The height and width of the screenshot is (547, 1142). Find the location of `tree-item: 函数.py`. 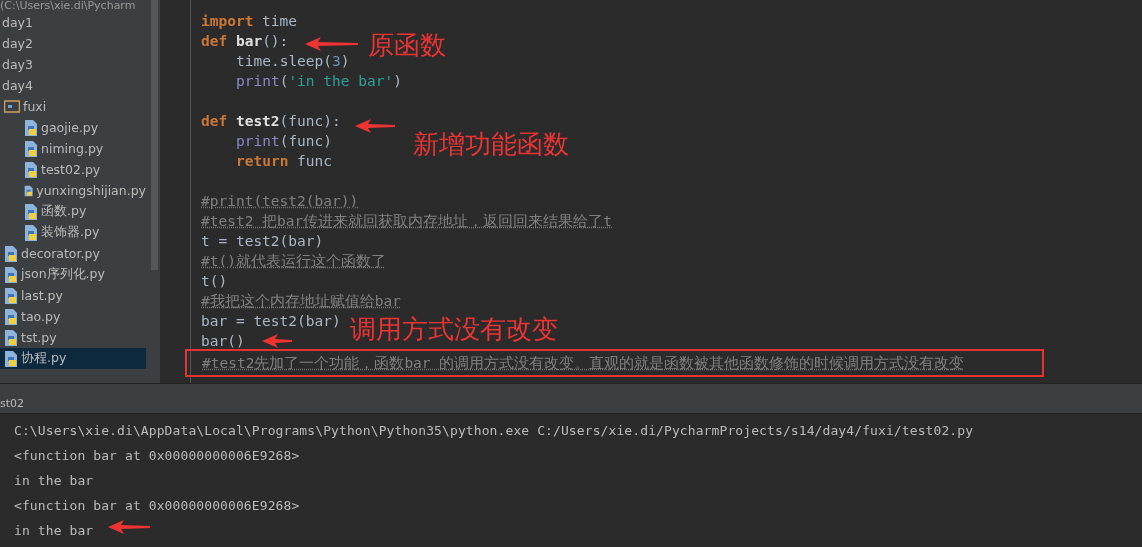

tree-item: 函数.py is located at coordinates (73, 211).